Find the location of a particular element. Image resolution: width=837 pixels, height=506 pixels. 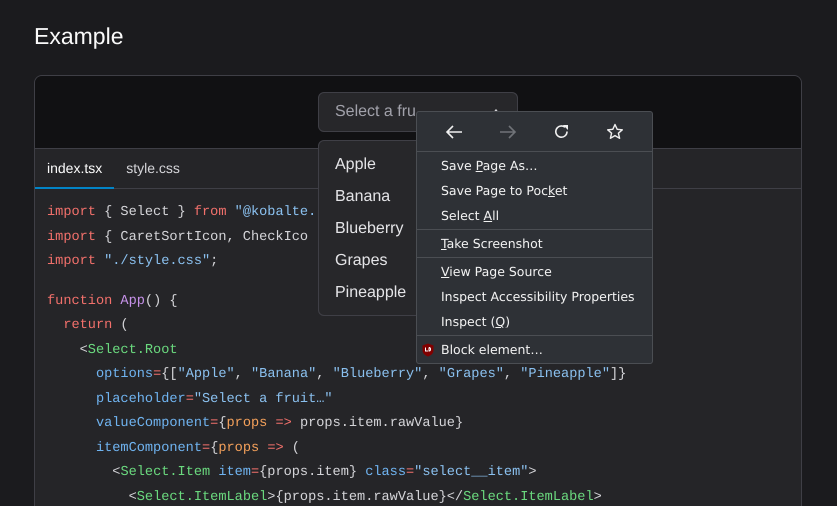

file-tab: index.tsx is located at coordinates (74, 169).